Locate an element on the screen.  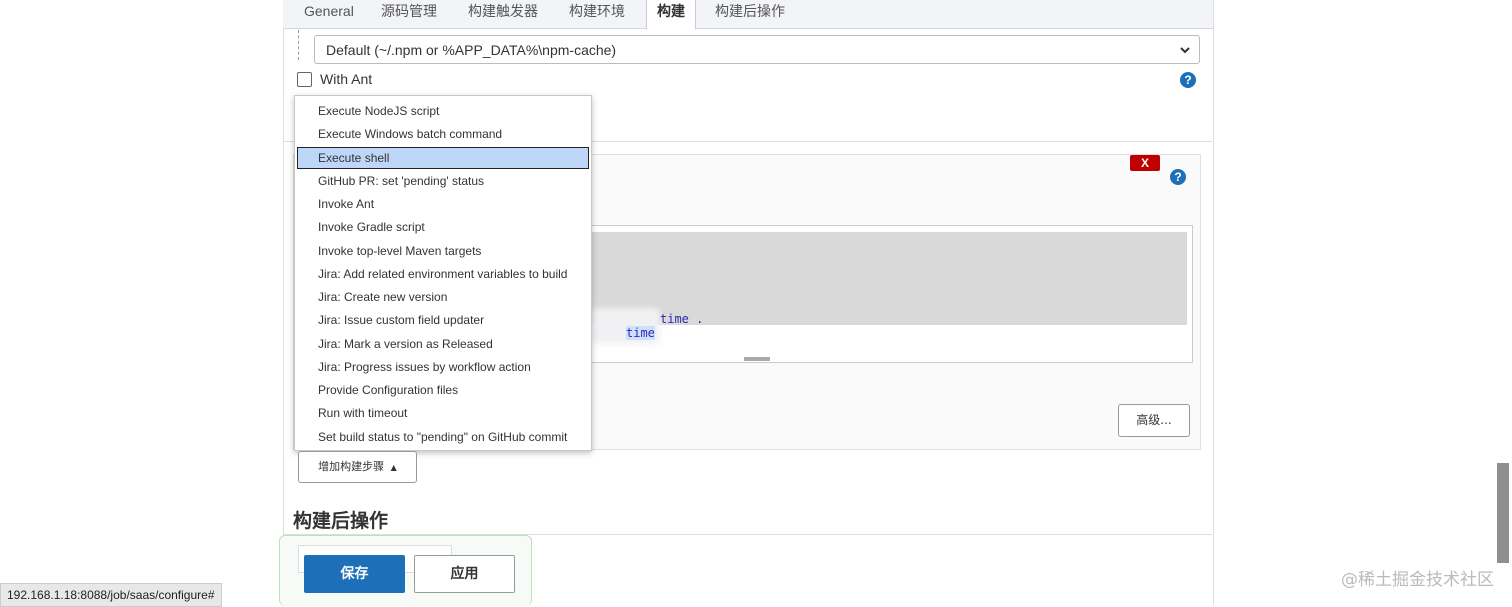
menu-item-execute-shell: Execute shell is located at coordinates (443, 158).